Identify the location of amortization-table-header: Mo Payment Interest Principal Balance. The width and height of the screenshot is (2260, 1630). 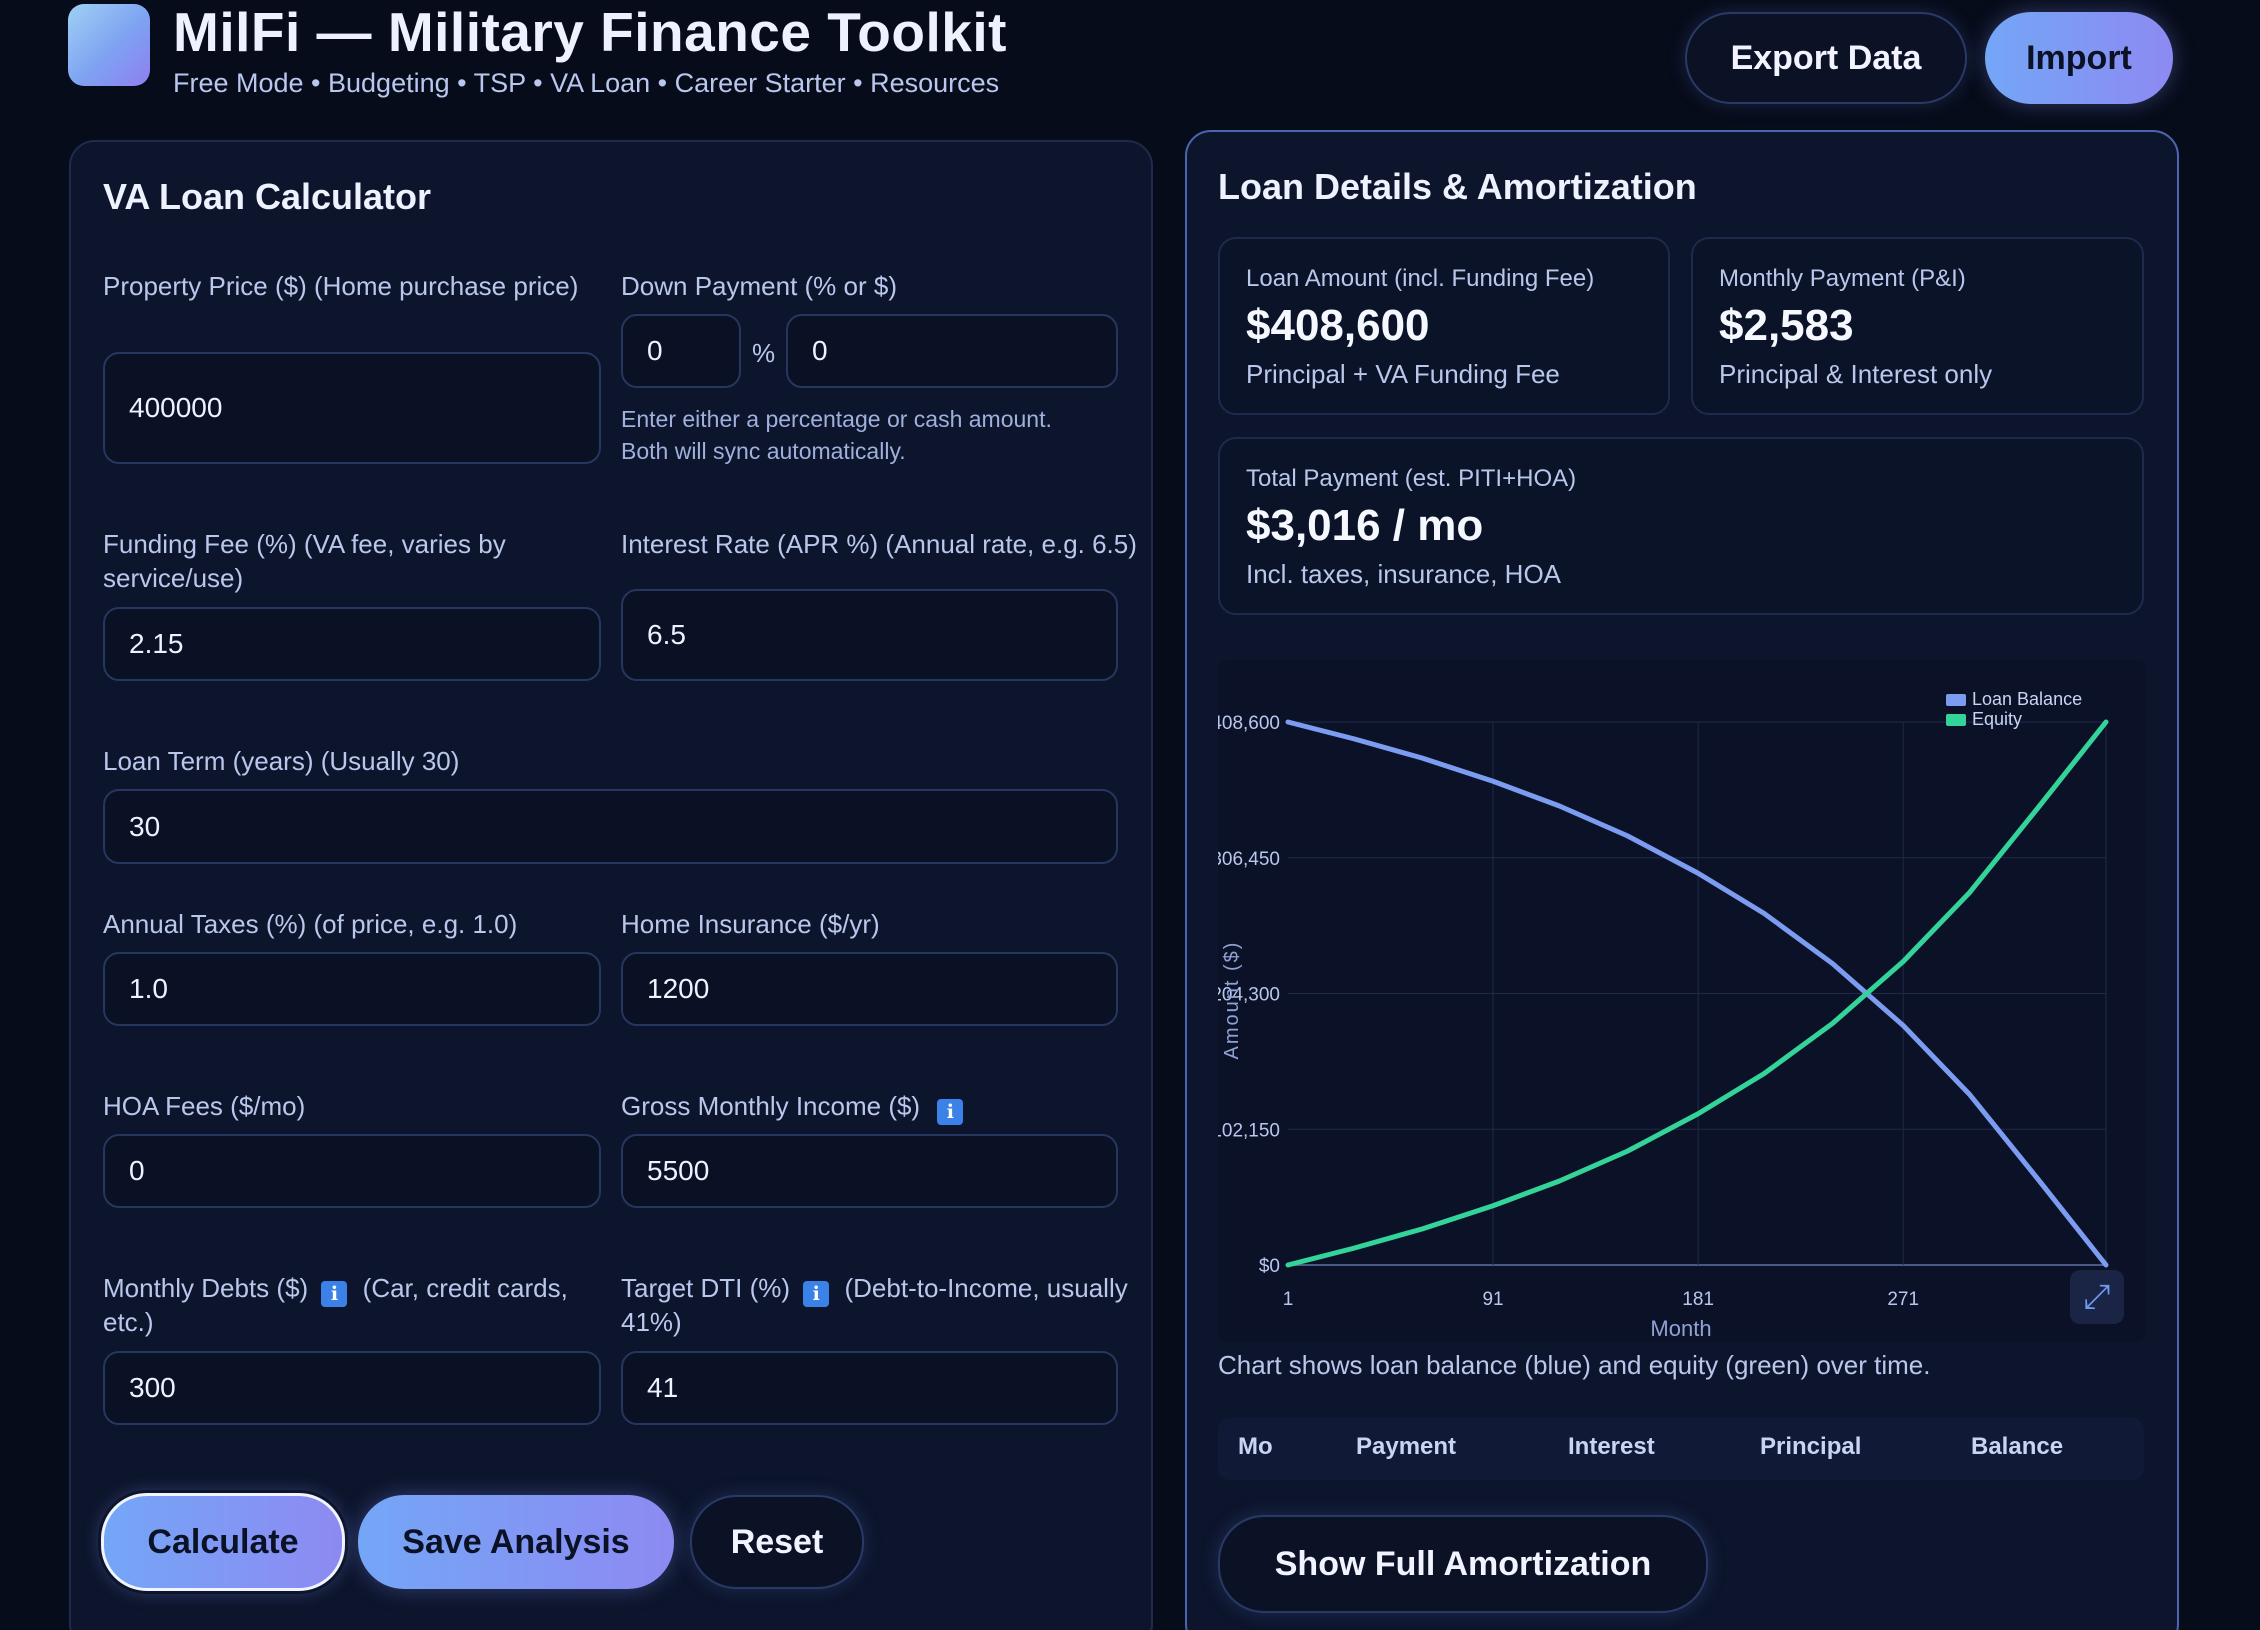
(1681, 1449).